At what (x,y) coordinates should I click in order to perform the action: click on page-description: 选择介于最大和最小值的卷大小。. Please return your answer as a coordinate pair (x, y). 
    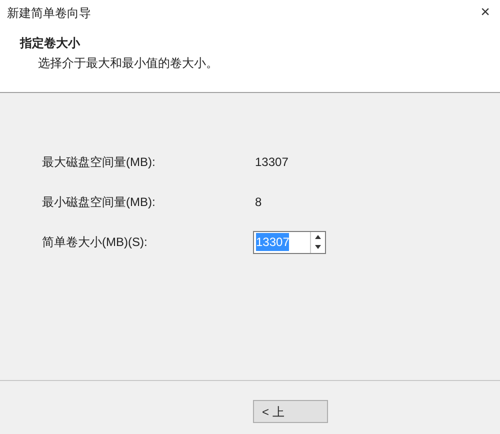
    Looking at the image, I should click on (128, 63).